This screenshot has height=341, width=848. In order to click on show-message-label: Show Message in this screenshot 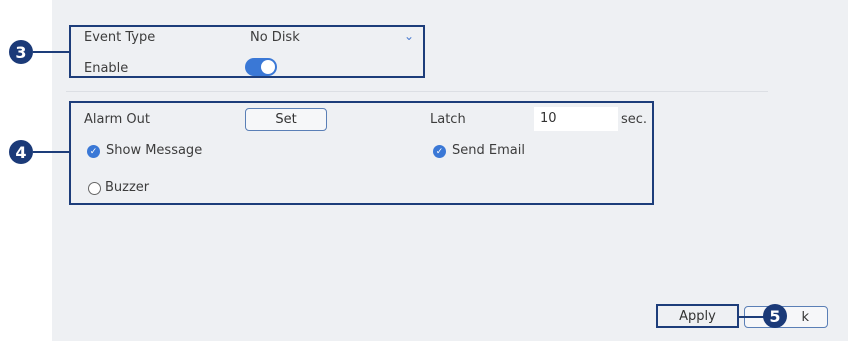, I will do `click(154, 150)`.